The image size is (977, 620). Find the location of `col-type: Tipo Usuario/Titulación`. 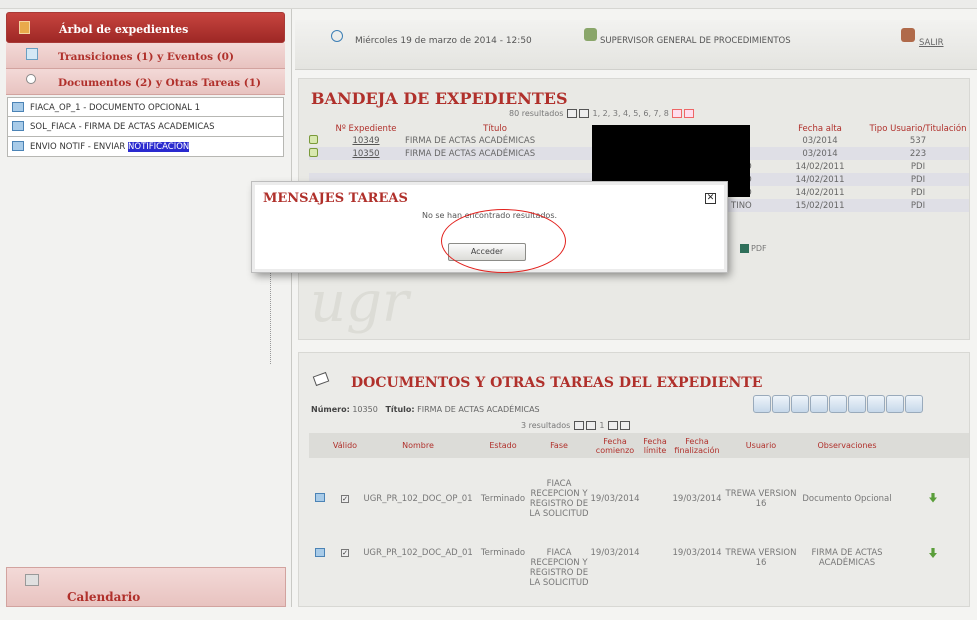

col-type: Tipo Usuario/Titulación is located at coordinates (918, 128).